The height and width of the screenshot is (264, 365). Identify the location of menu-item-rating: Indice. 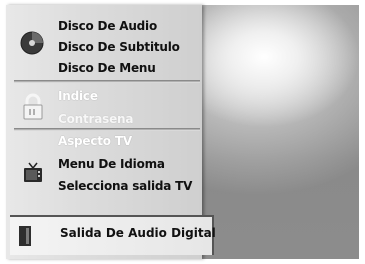
(78, 96).